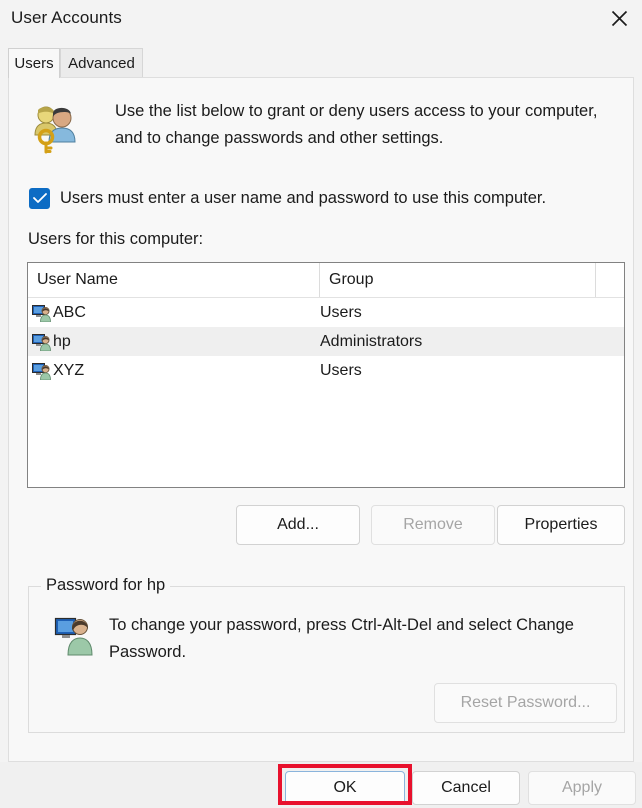 Image resolution: width=642 pixels, height=808 pixels. I want to click on row-user-name-label: hp, so click(62, 341).